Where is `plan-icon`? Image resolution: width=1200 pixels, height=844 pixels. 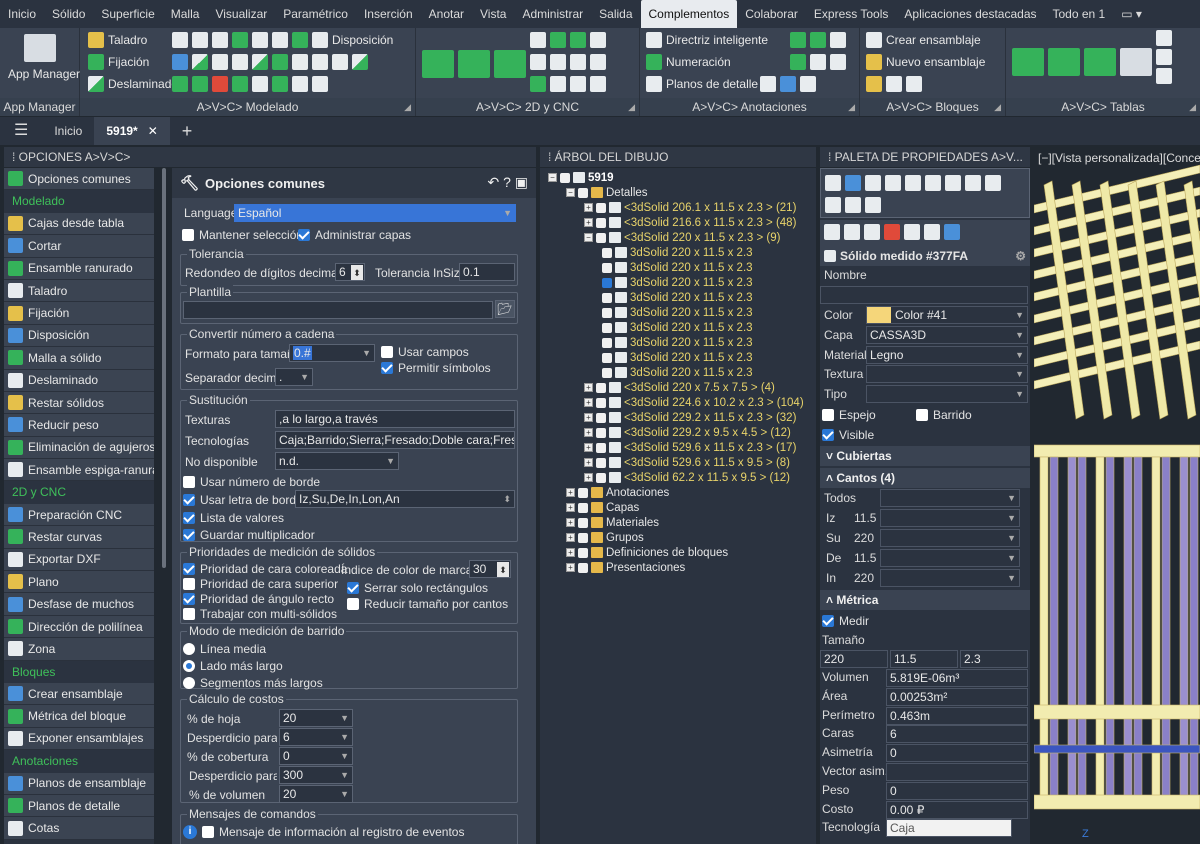 plan-icon is located at coordinates (510, 64).